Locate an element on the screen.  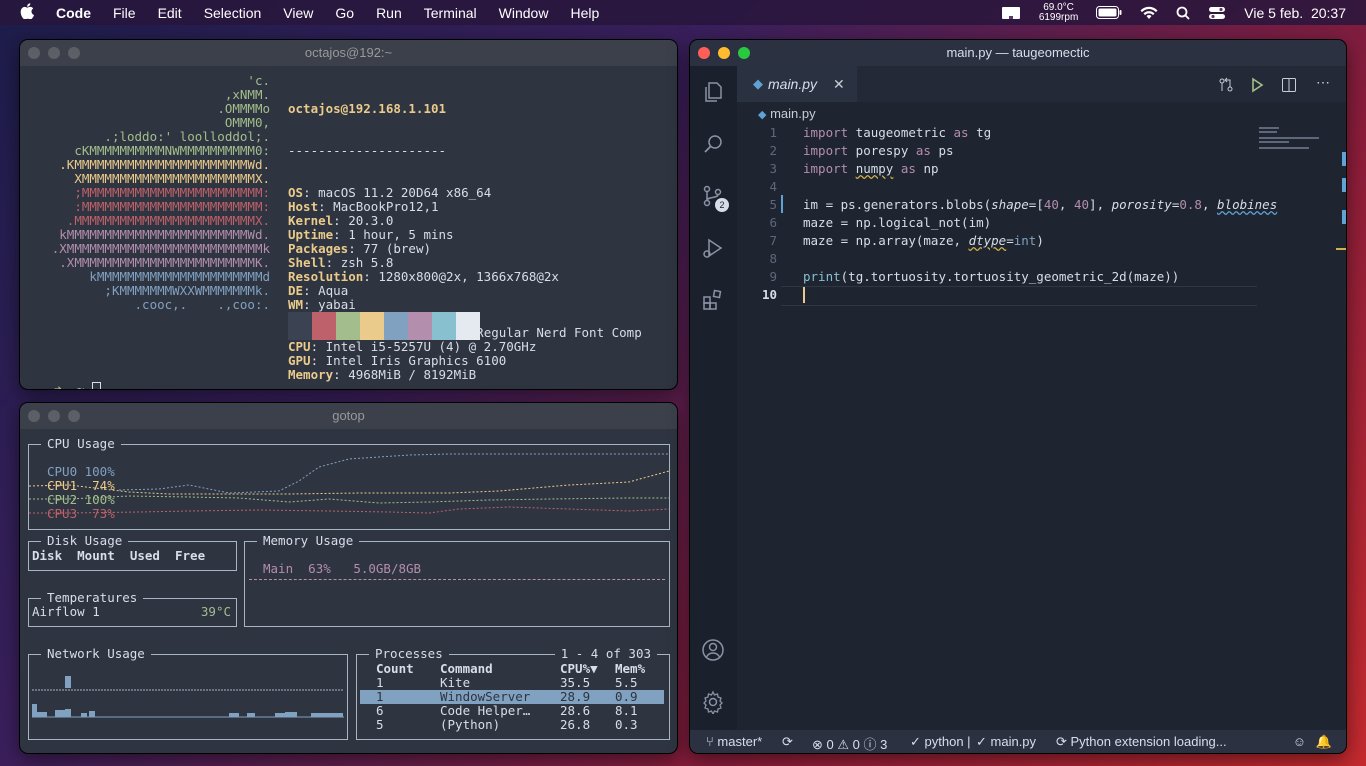
feedback-icon: ☺ is located at coordinates (1299, 741).